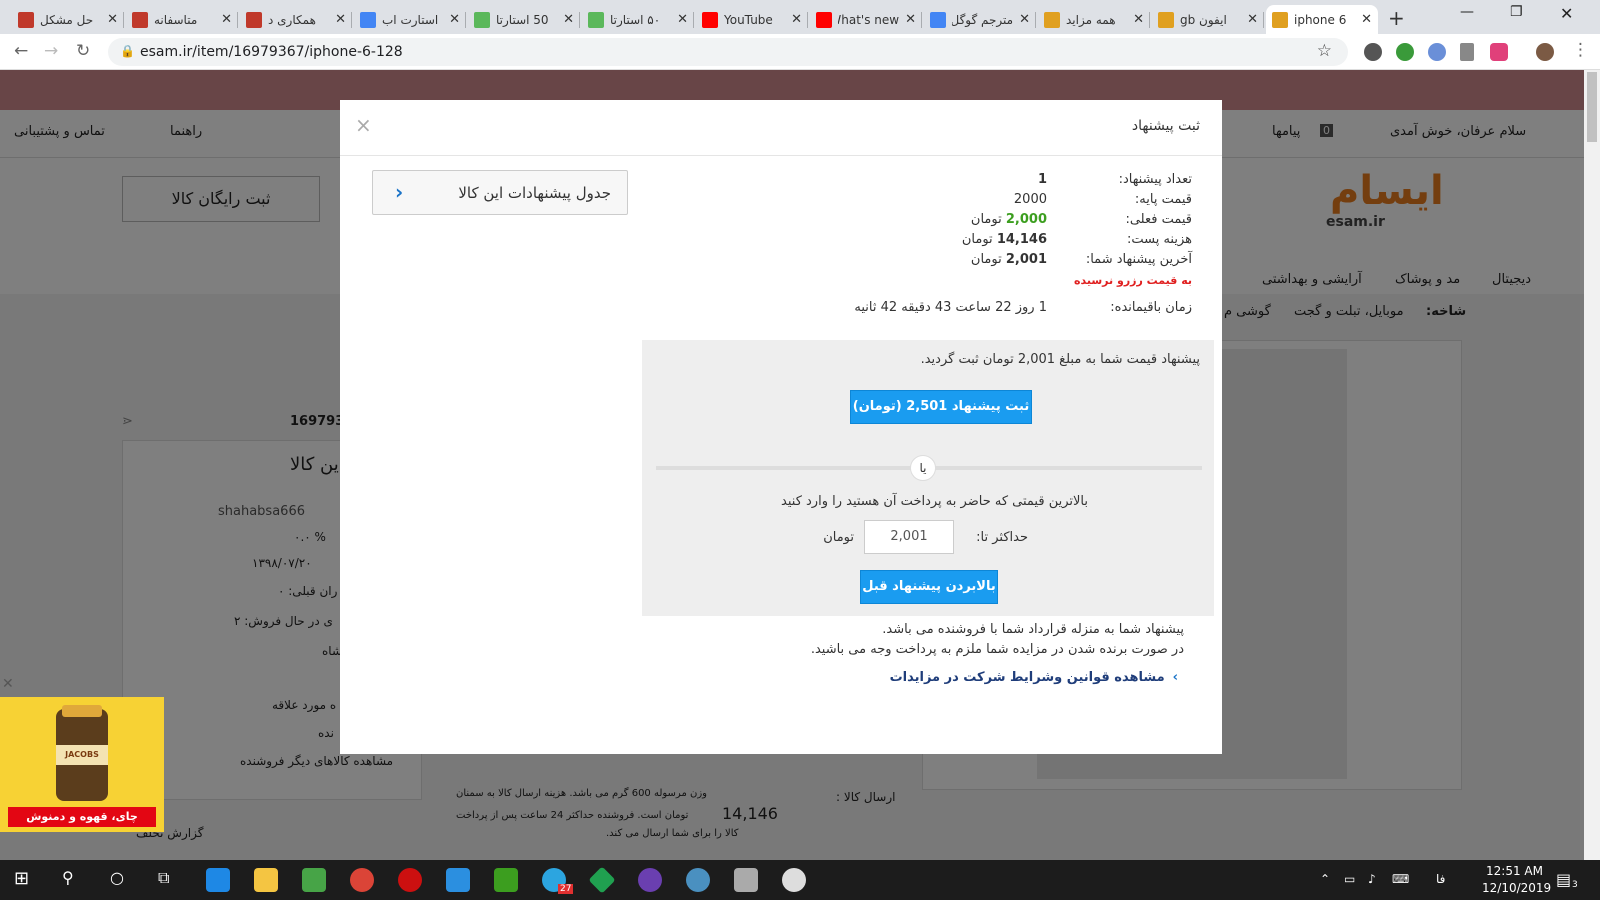 This screenshot has height=900, width=1600. I want to click on clock-date: 12/10/2019, so click(1516, 888).